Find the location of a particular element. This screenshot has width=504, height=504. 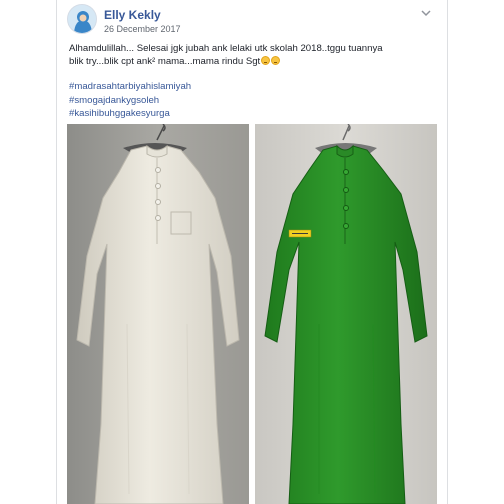

profile-picture-icon is located at coordinates (82, 19).